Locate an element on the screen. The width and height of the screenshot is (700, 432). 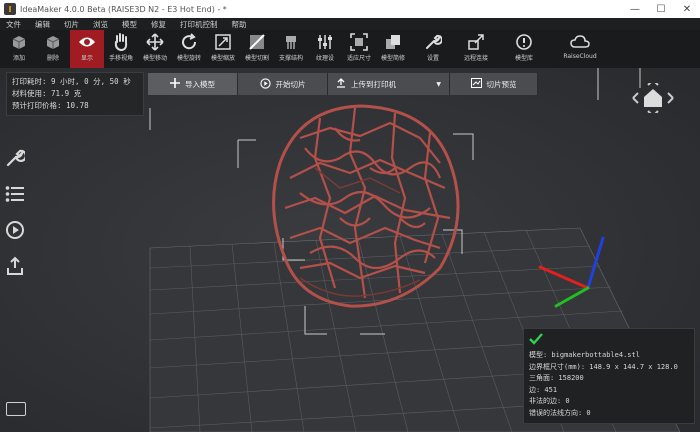
hand-icon is located at coordinates (121, 42).